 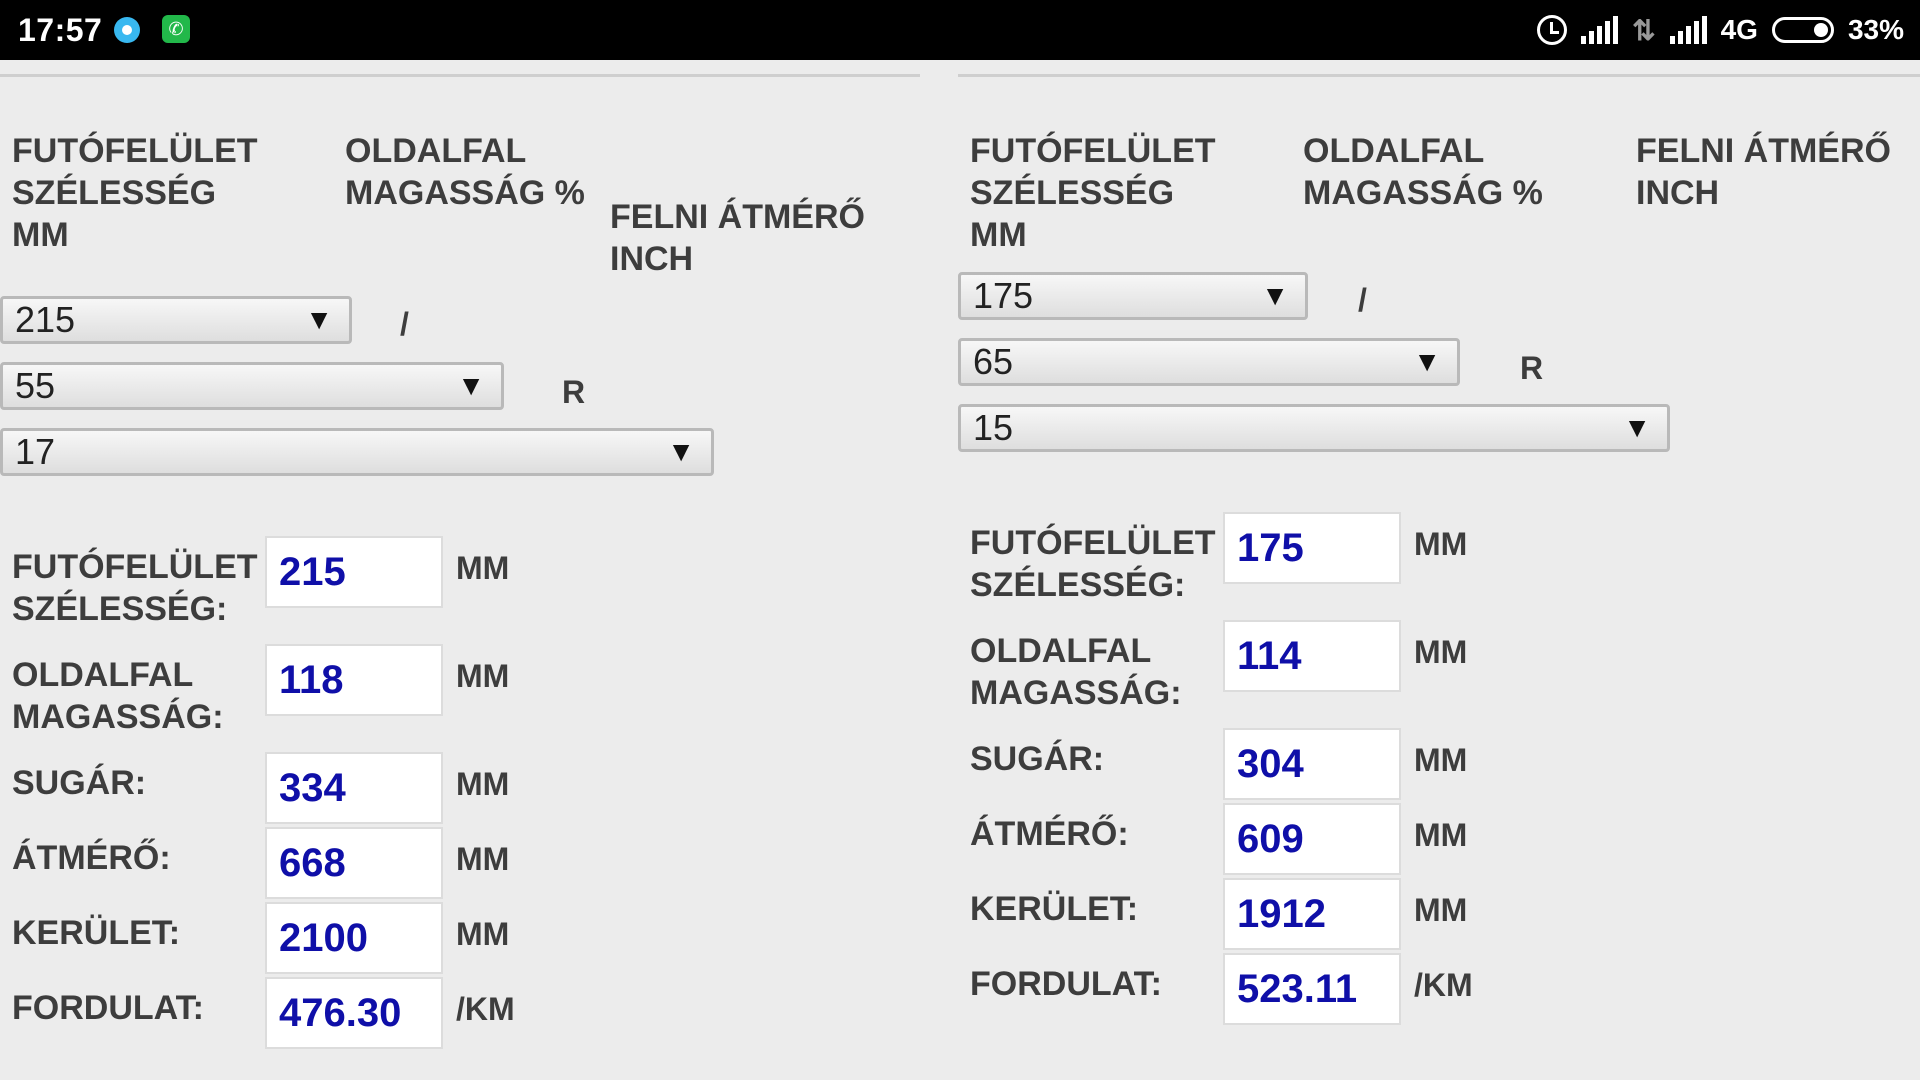 What do you see at coordinates (1133, 296) in the screenshot?
I see `width-select: 175 ▼` at bounding box center [1133, 296].